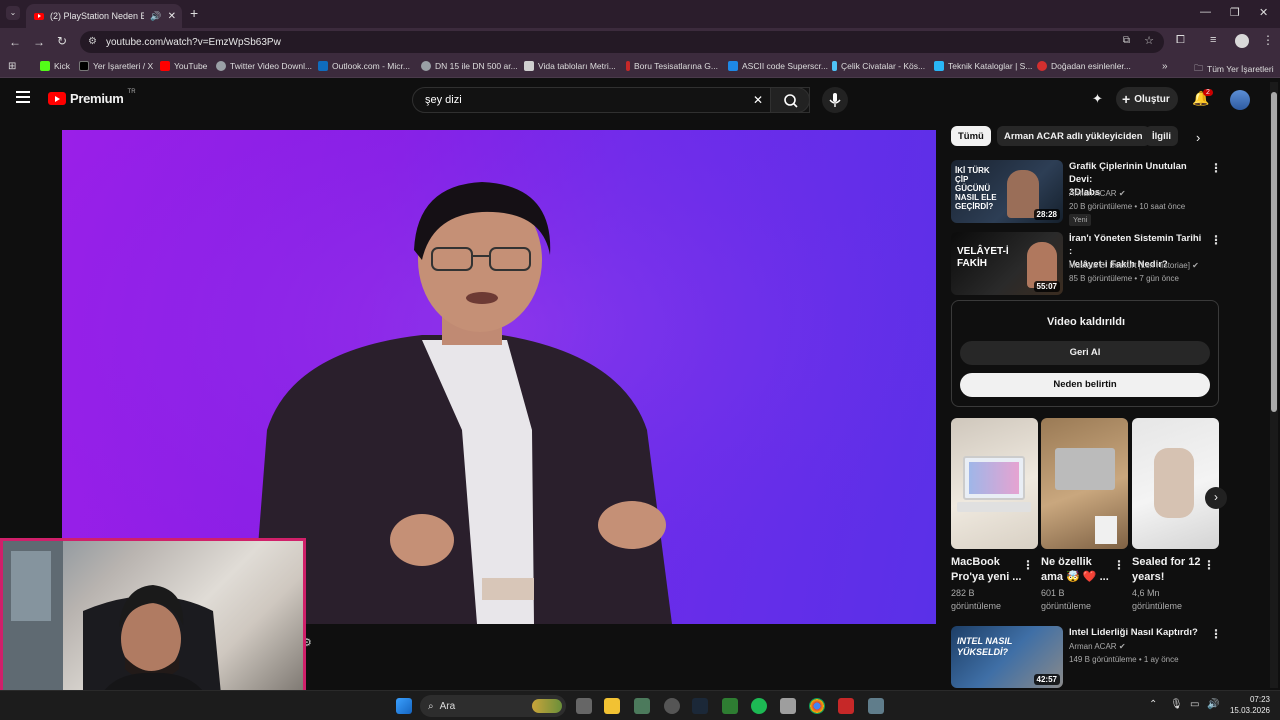  Describe the element at coordinates (1153, 704) in the screenshot. I see `tray-overflow-icon: ⌃` at that location.